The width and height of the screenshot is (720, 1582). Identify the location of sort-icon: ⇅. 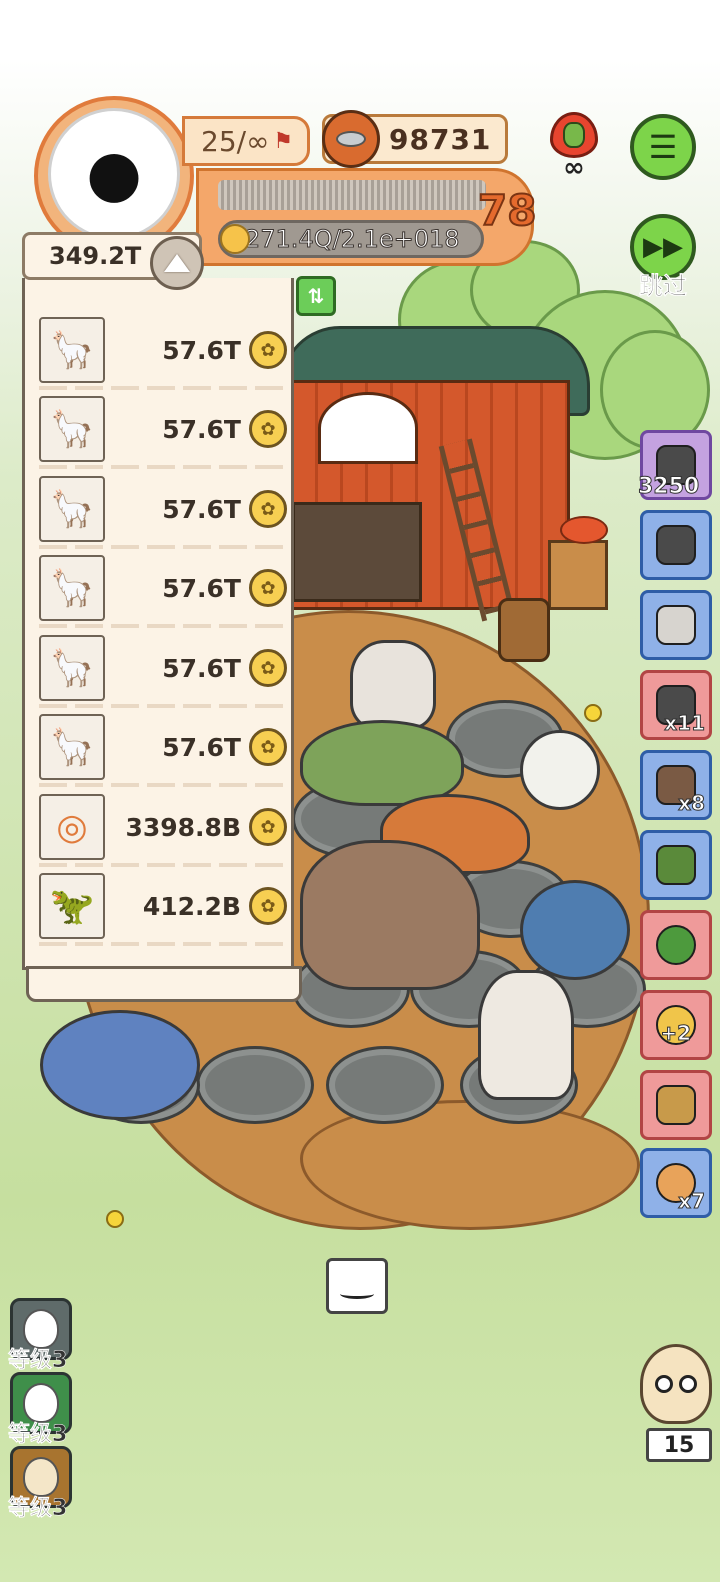
(316, 296).